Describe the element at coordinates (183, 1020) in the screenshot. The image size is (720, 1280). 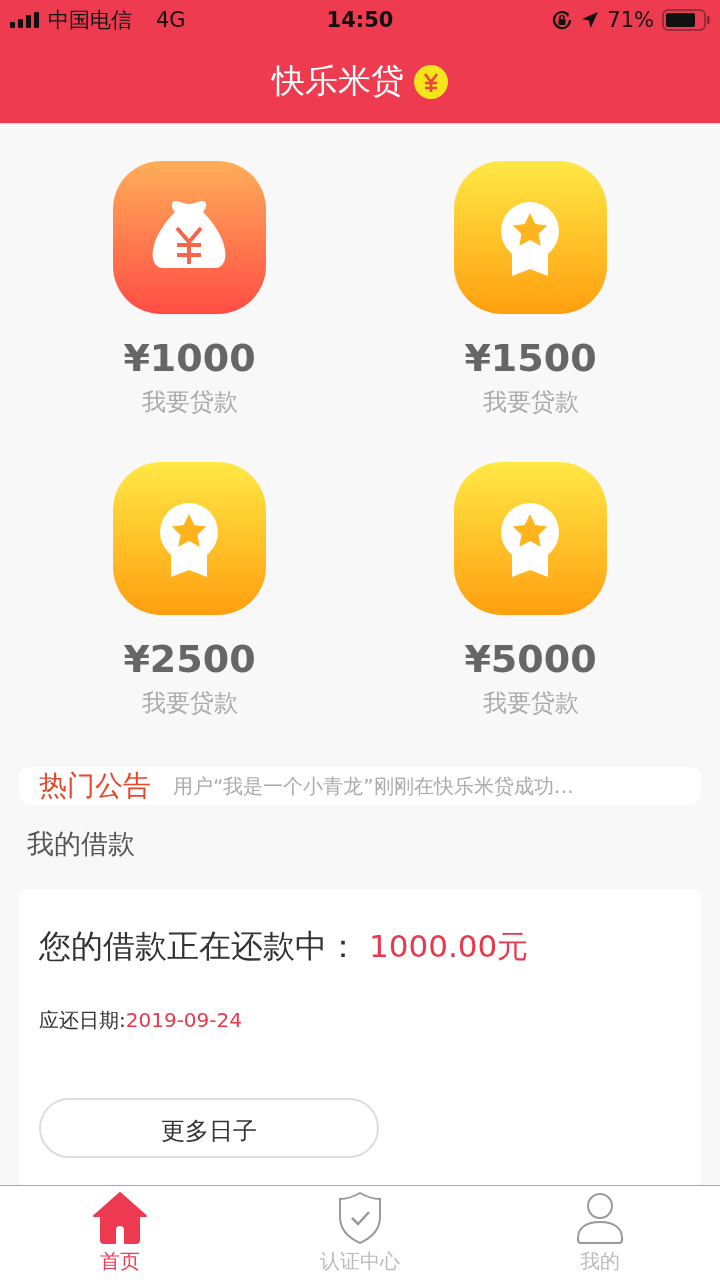
I see `due-date: 2019-09-24` at that location.